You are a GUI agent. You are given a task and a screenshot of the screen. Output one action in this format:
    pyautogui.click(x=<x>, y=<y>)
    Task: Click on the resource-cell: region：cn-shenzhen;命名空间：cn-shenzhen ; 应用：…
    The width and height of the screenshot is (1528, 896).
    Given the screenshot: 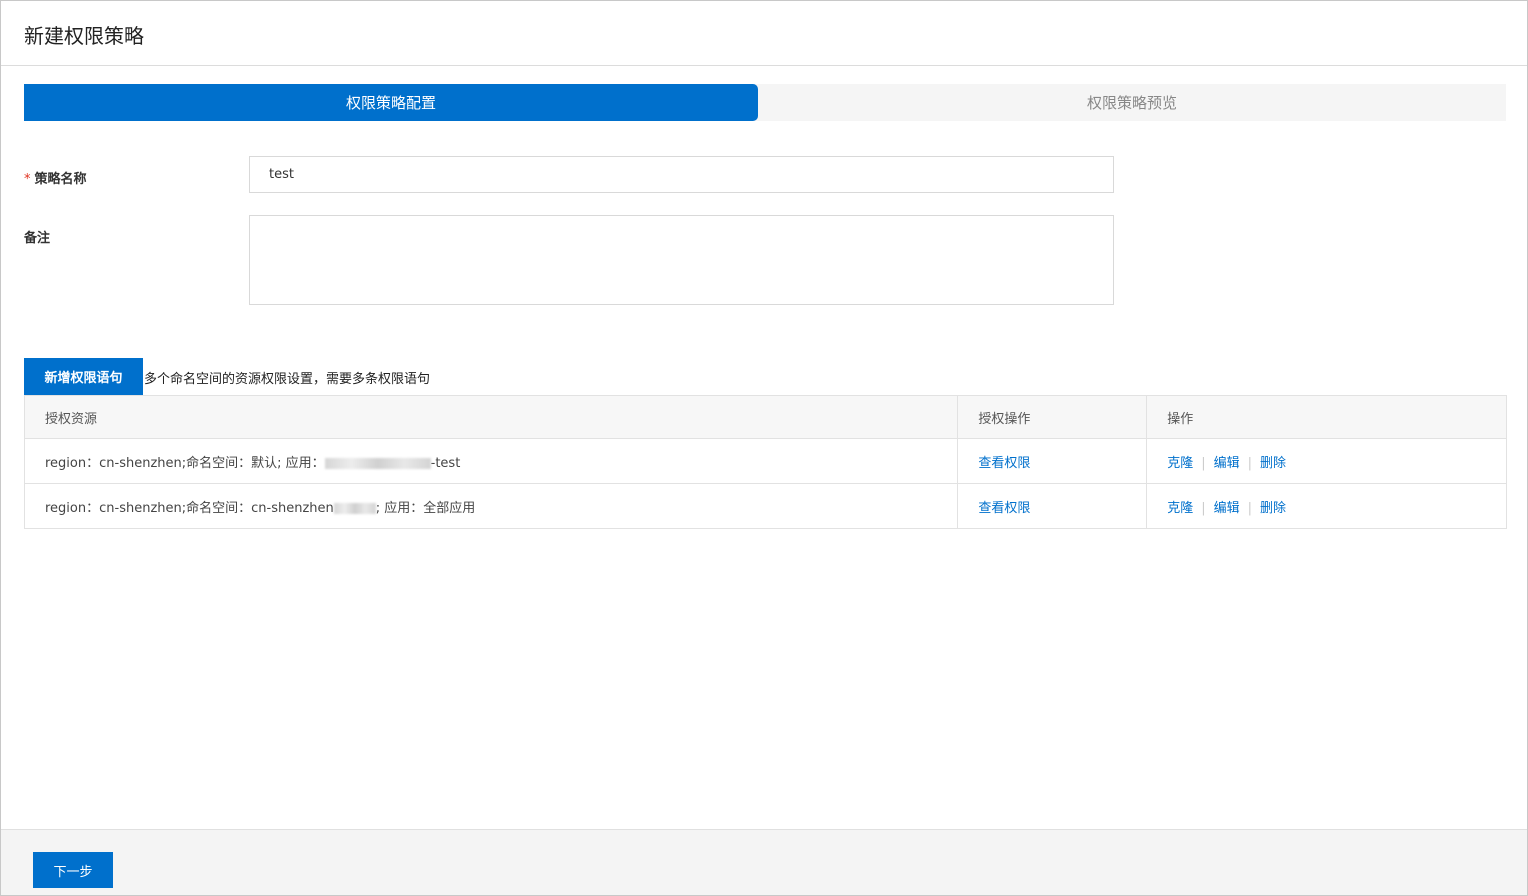 What is the action you would take?
    pyautogui.click(x=491, y=506)
    